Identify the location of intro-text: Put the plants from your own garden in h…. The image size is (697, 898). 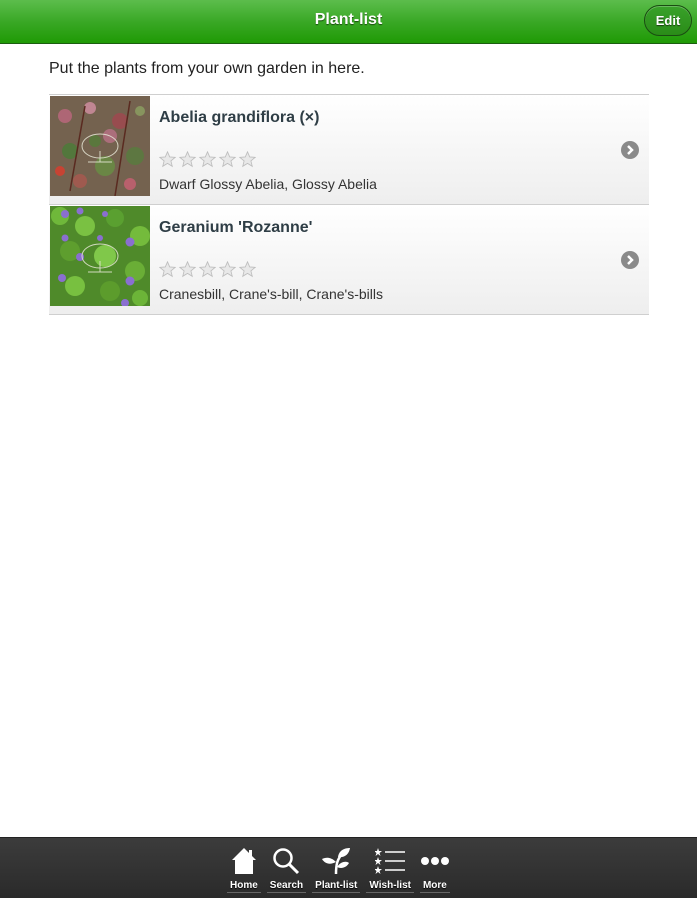
(207, 68).